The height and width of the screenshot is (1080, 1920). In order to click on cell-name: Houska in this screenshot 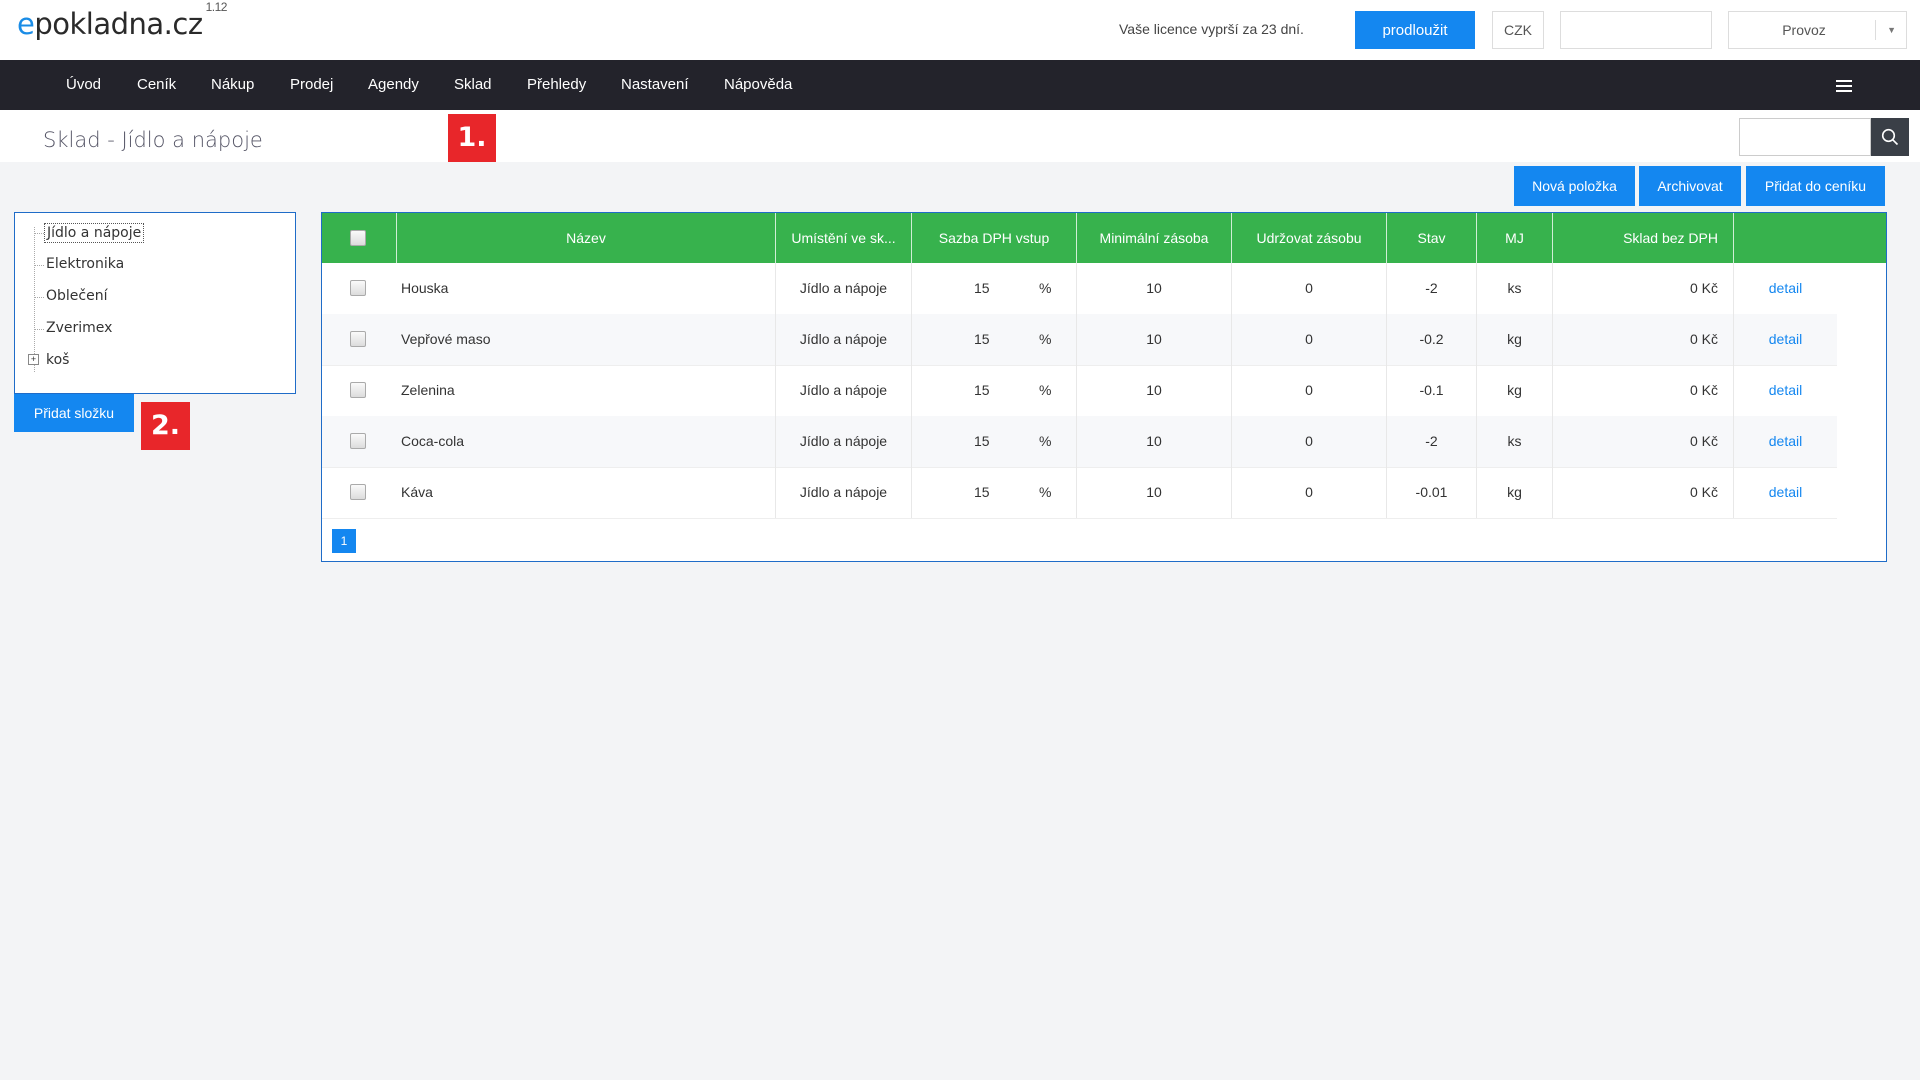, I will do `click(586, 288)`.